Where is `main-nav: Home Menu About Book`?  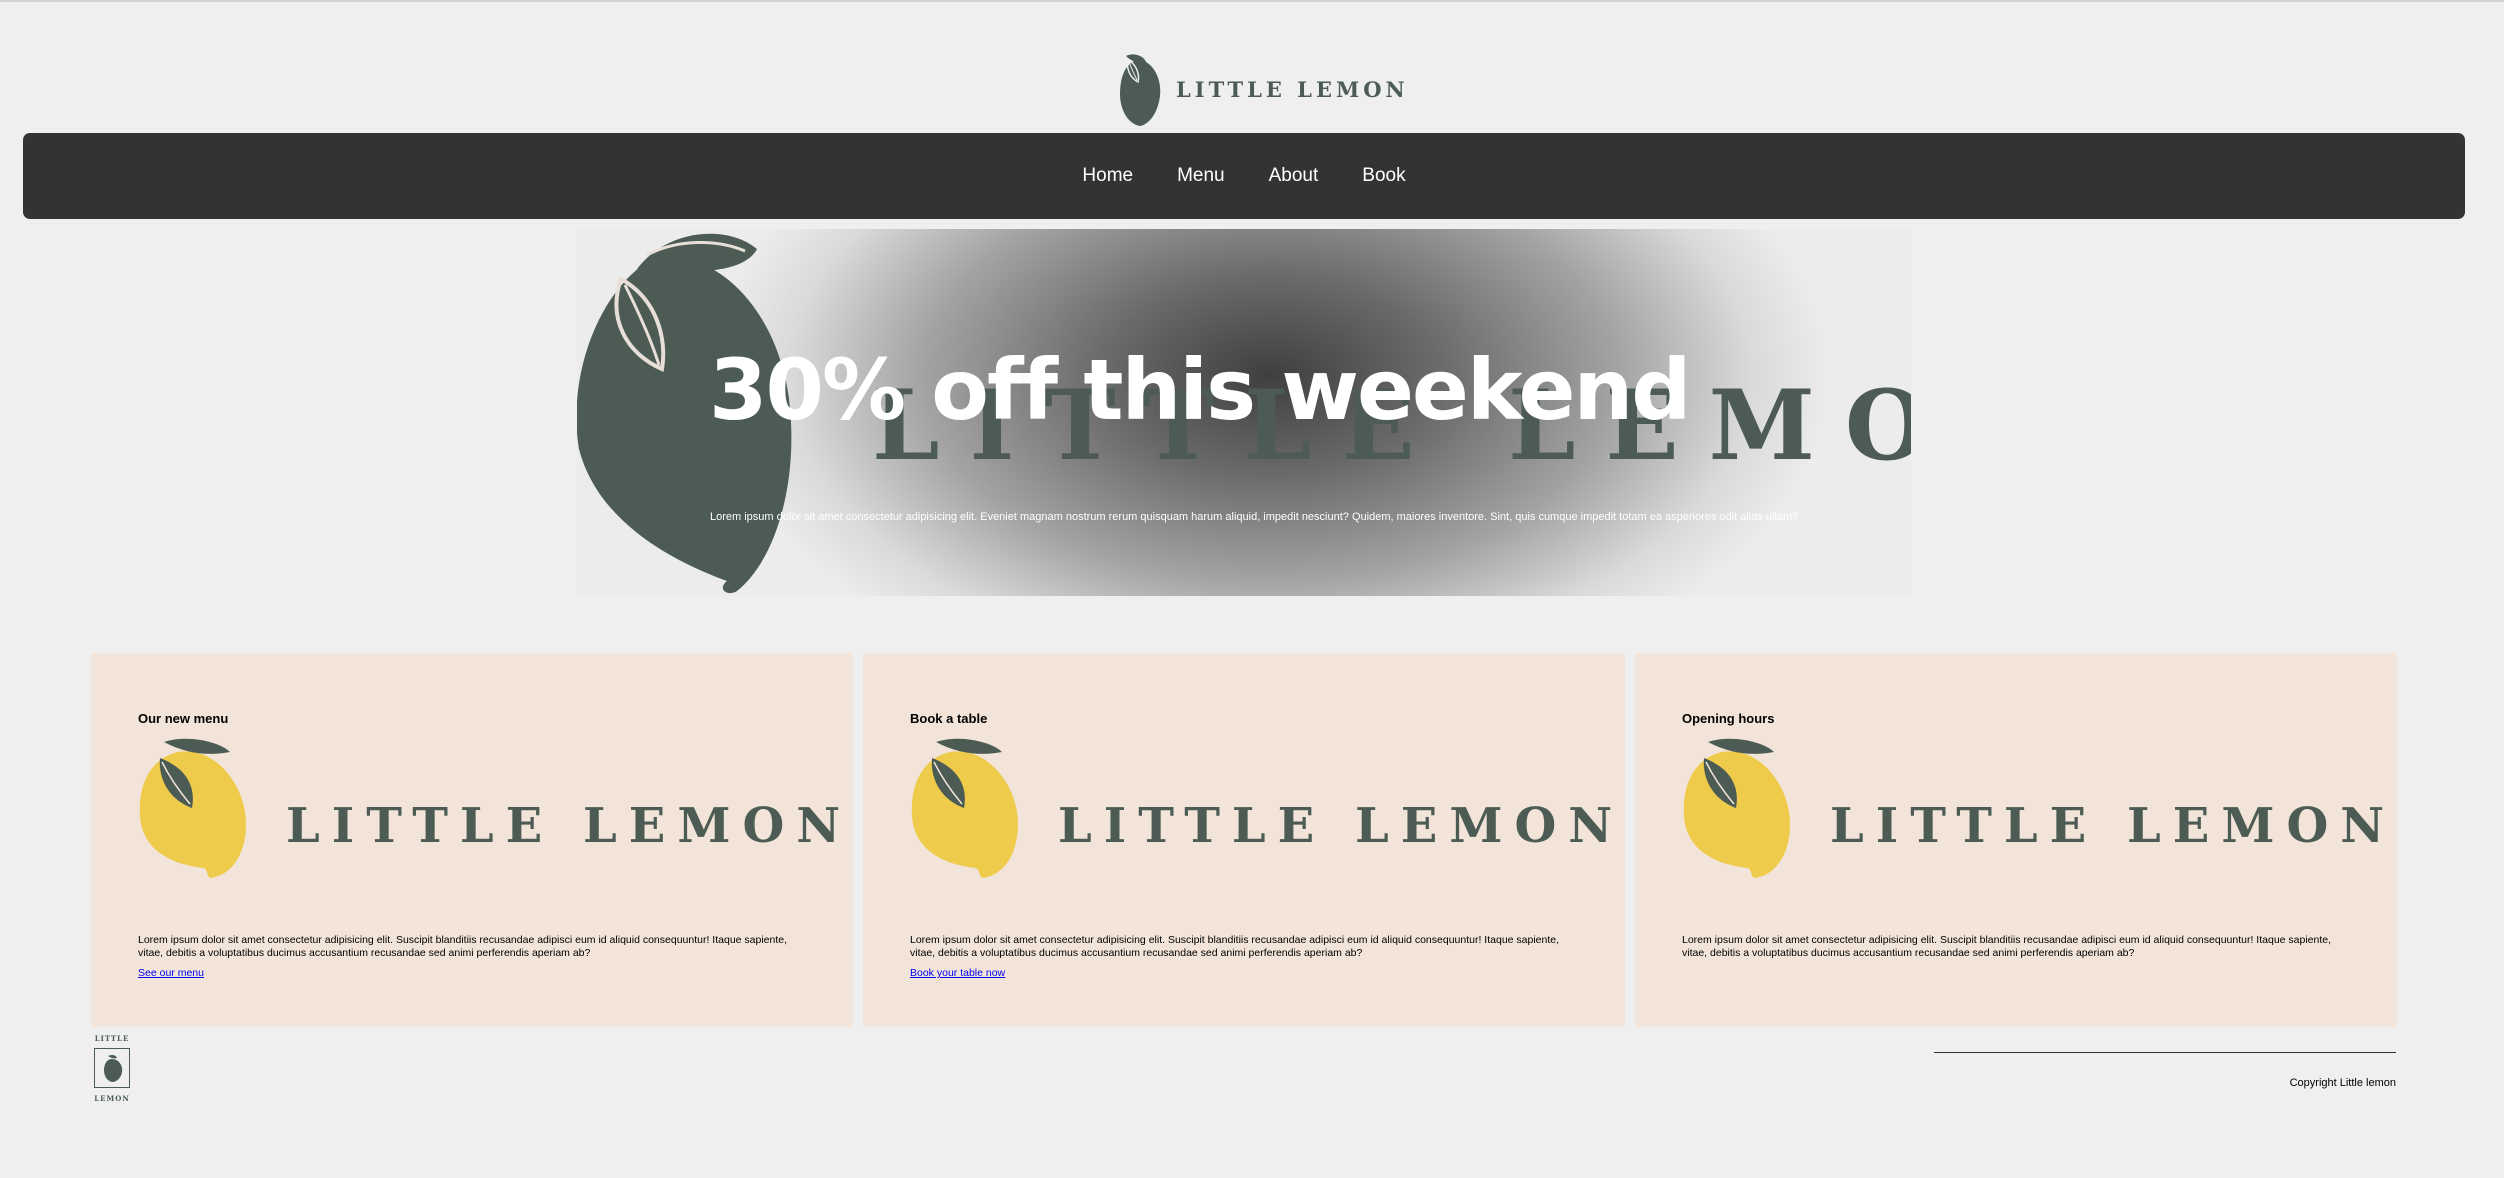 main-nav: Home Menu About Book is located at coordinates (1244, 176).